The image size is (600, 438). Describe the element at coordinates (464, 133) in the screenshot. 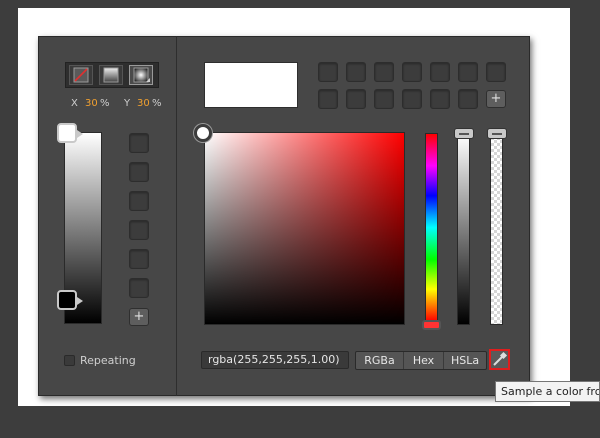

I see `luminance-slider-handle` at that location.